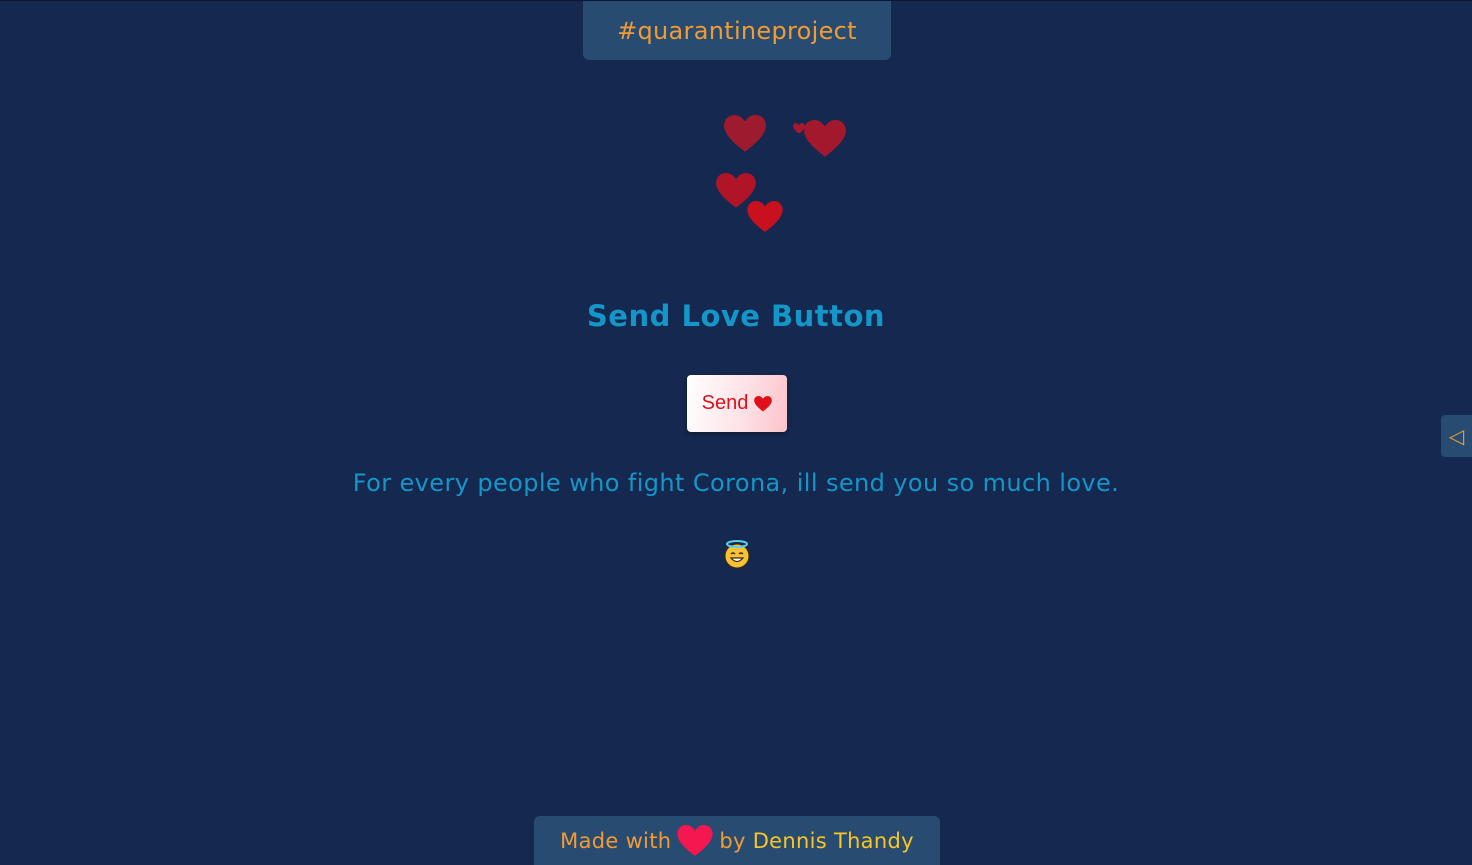 This screenshot has height=865, width=1472. I want to click on footer: Made with by Dennis Thandy, so click(737, 840).